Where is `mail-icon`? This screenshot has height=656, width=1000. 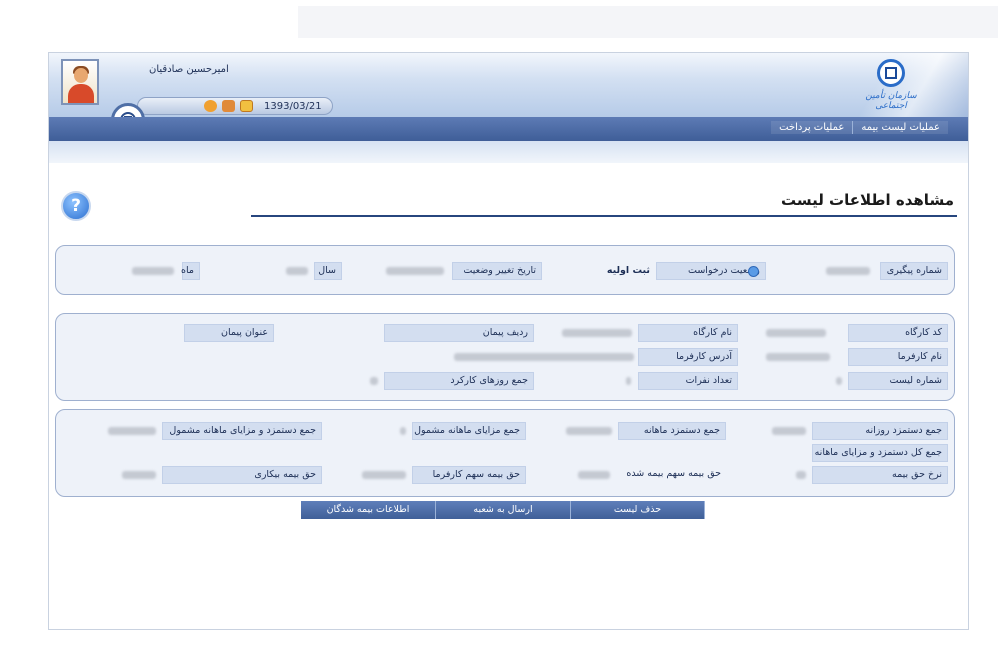
mail-icon is located at coordinates (246, 106).